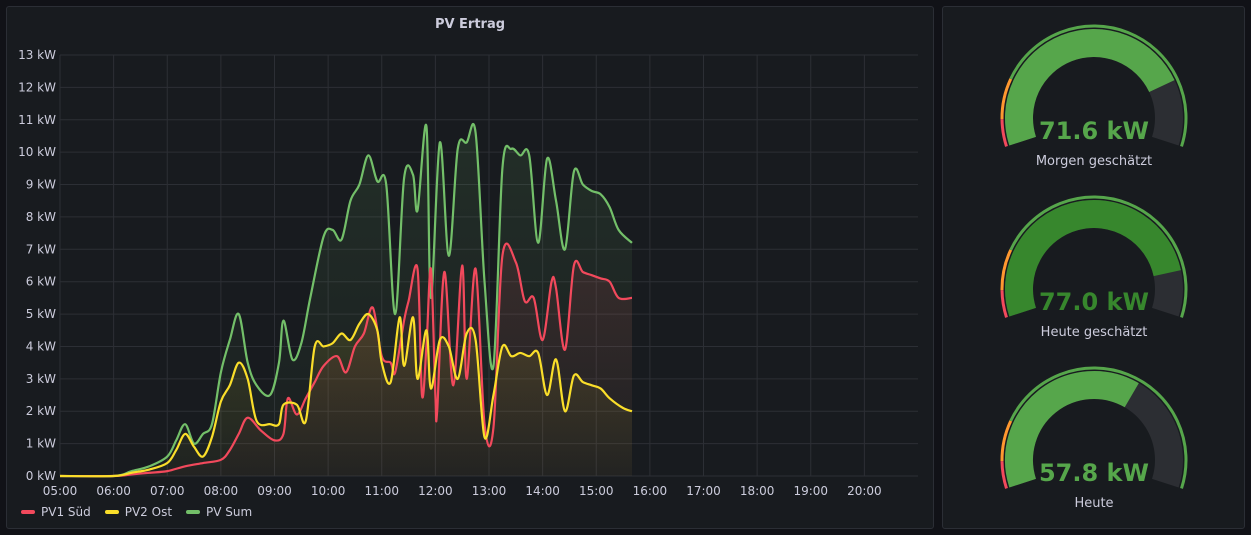  I want to click on legend-item-pv1-sud: PV1 Süd, so click(56, 512).